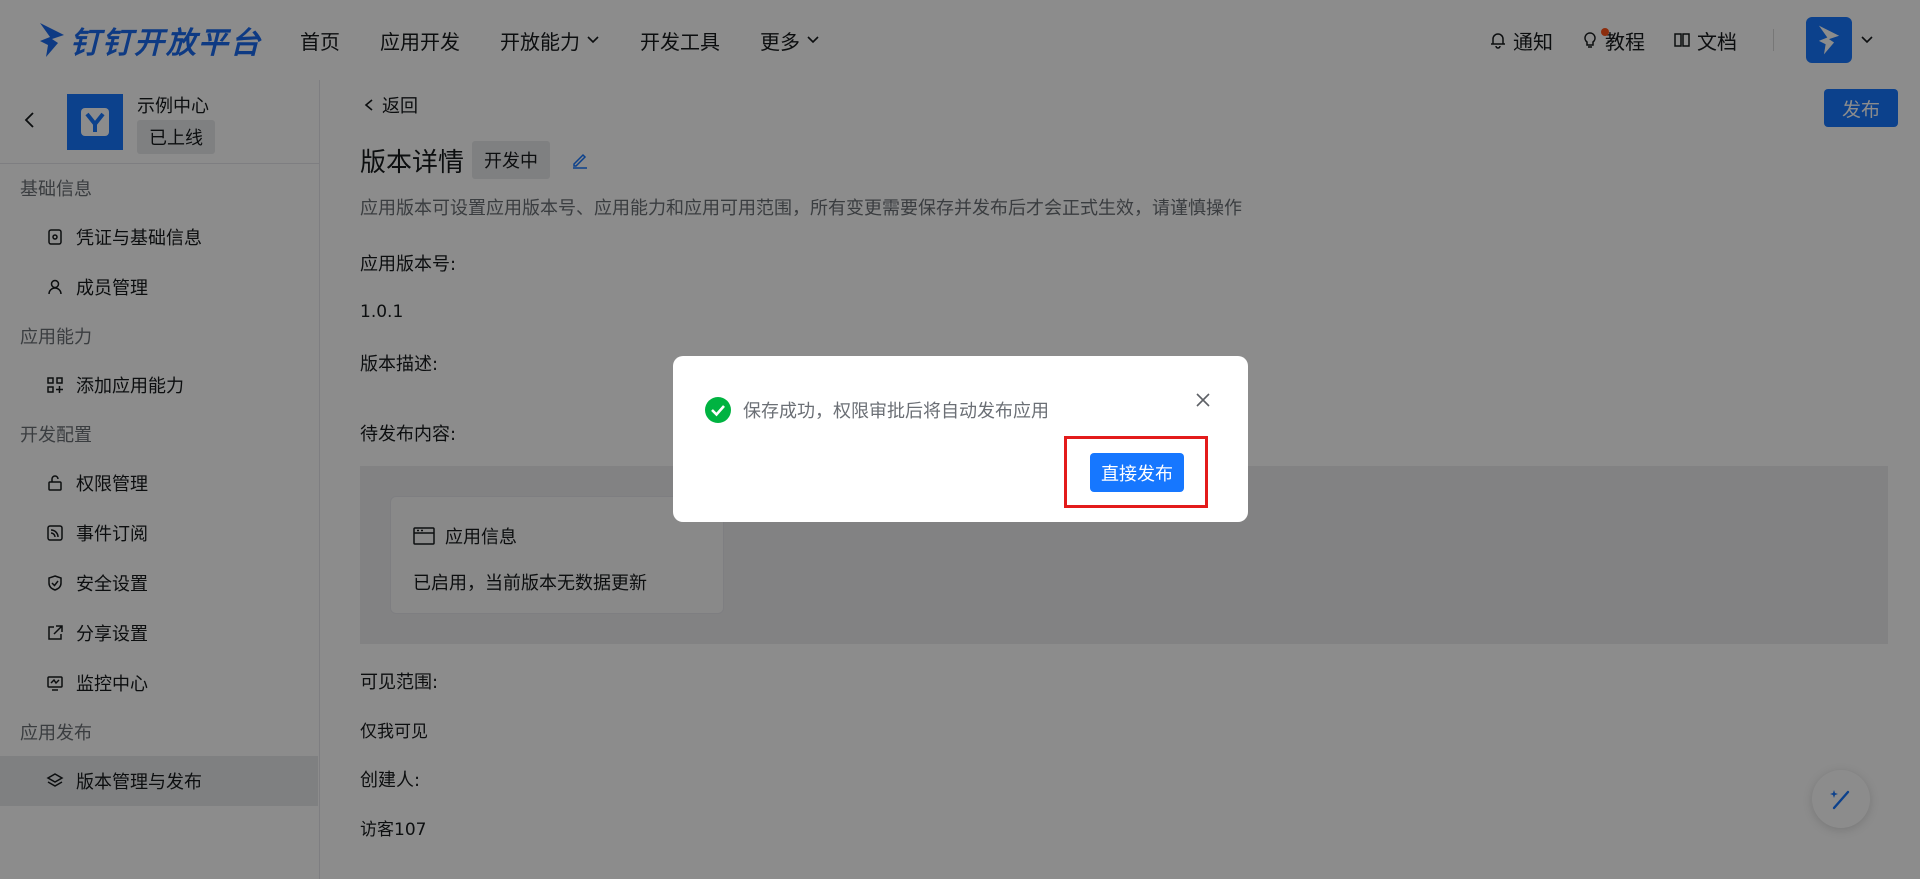 This screenshot has width=1920, height=879. Describe the element at coordinates (1203, 400) in the screenshot. I see `close-icon` at that location.